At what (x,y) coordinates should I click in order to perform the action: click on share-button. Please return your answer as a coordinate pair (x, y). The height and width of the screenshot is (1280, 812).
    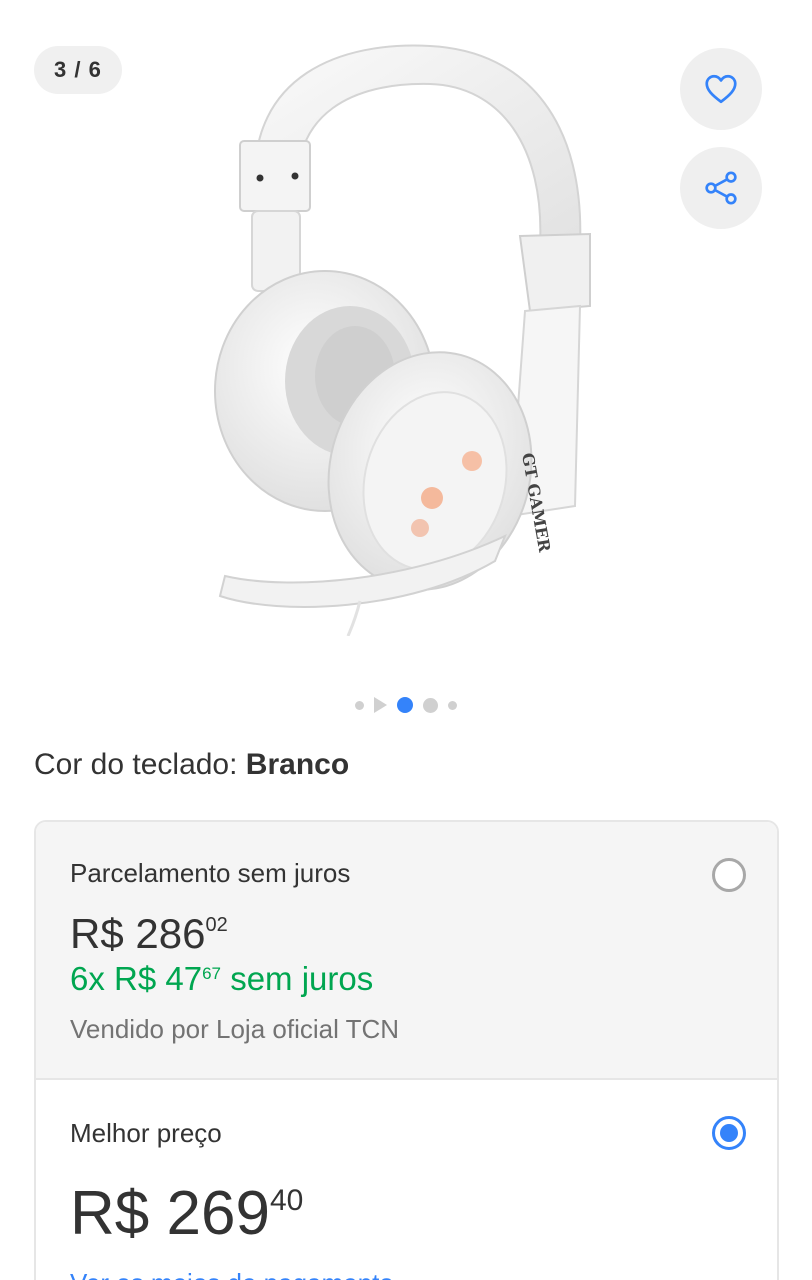
    Looking at the image, I should click on (721, 188).